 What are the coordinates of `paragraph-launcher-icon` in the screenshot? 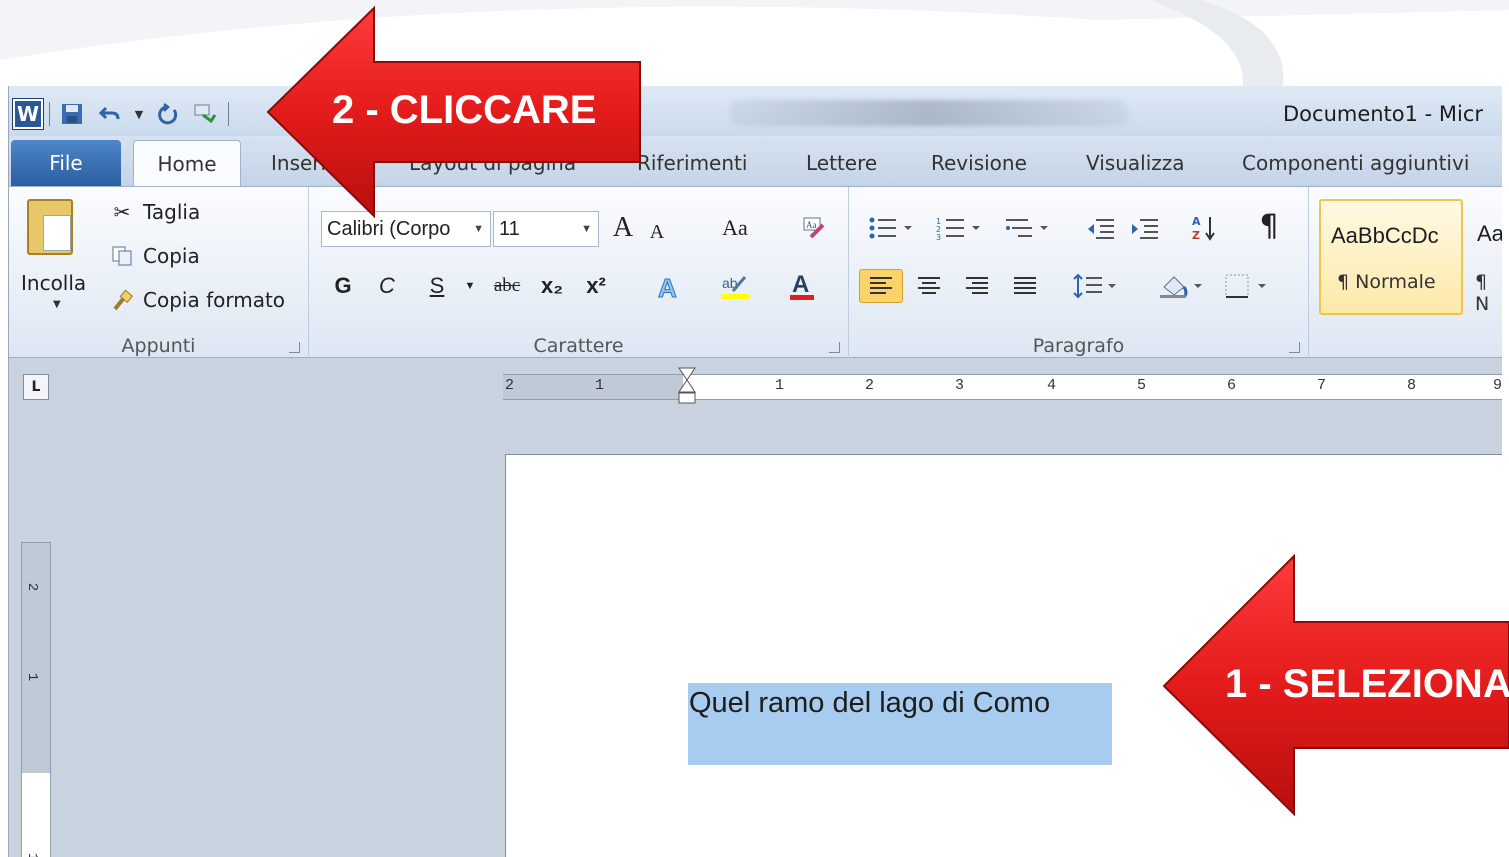 It's located at (1294, 347).